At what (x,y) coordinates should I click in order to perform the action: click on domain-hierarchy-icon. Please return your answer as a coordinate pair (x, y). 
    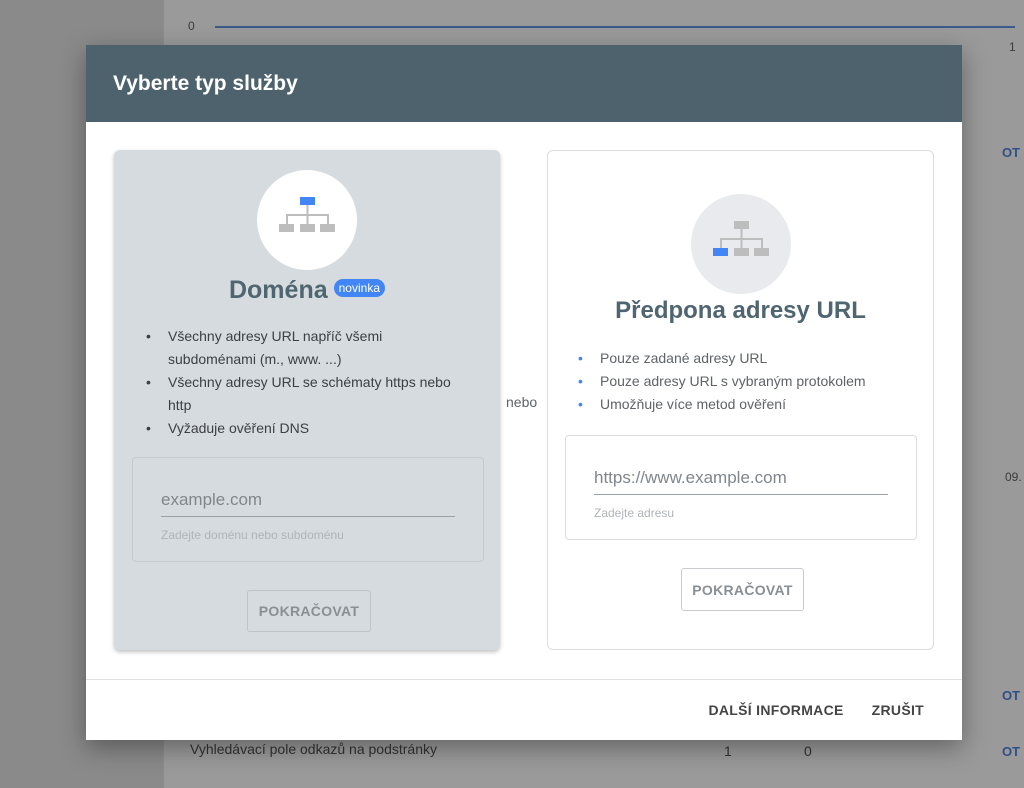
    Looking at the image, I should click on (307, 220).